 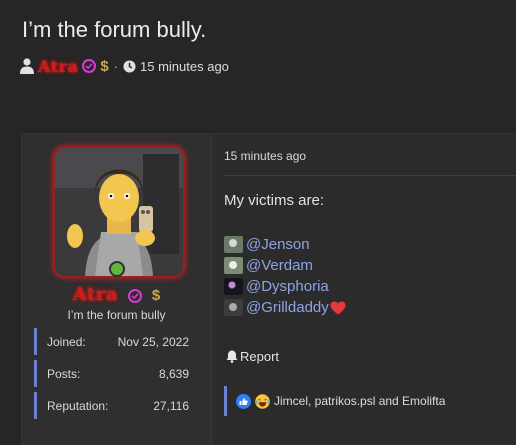 I want to click on mention-item: @Grilldaddy, so click(x=285, y=307).